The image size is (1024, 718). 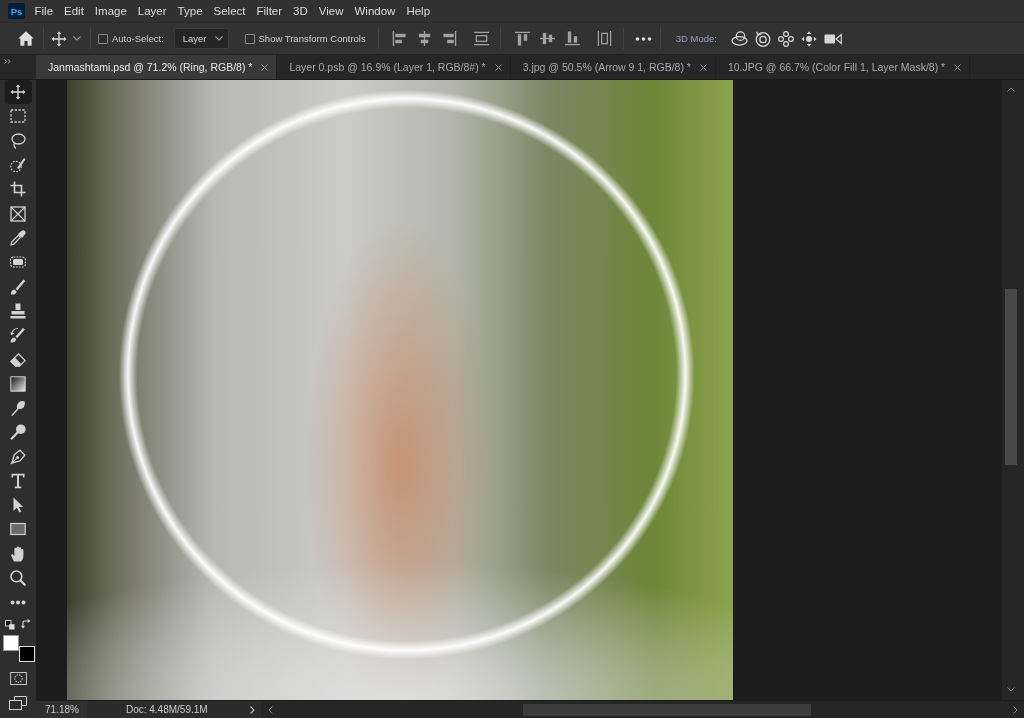 What do you see at coordinates (16, 11) in the screenshot?
I see `app-logo: Ps` at bounding box center [16, 11].